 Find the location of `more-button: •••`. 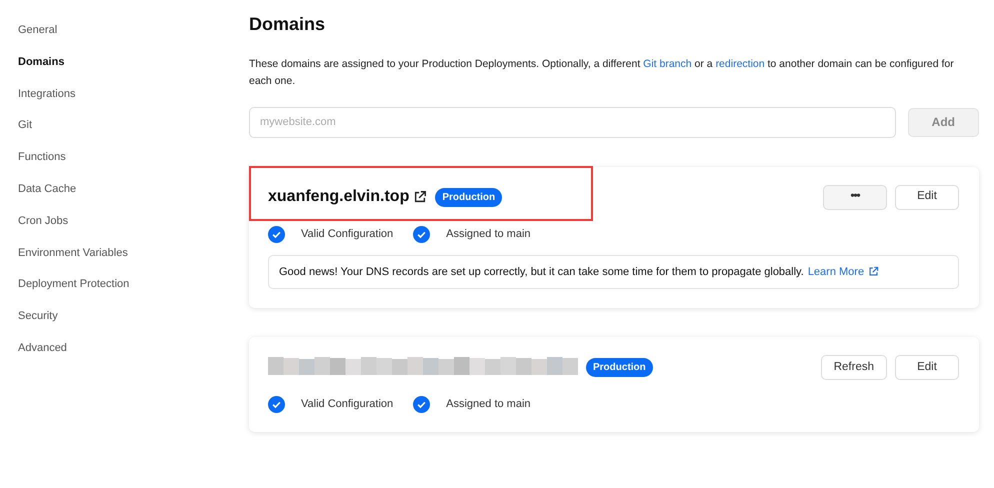

more-button: ••• is located at coordinates (855, 197).